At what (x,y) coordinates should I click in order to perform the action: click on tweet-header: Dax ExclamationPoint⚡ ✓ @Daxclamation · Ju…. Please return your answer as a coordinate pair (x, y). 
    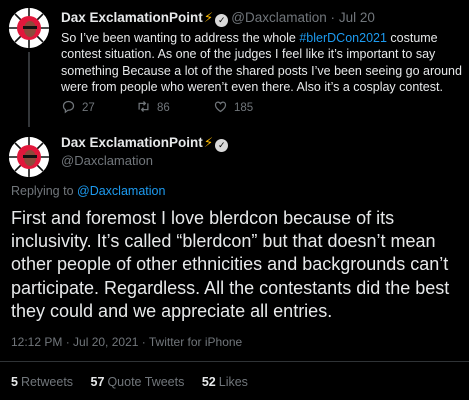
    Looking at the image, I should click on (218, 18).